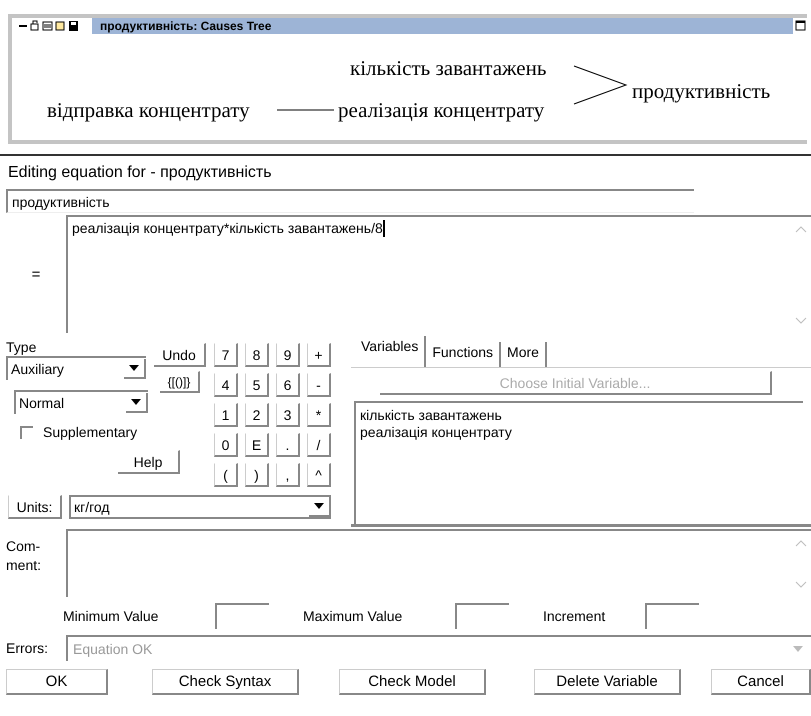  I want to click on connector-line, so click(601, 85).